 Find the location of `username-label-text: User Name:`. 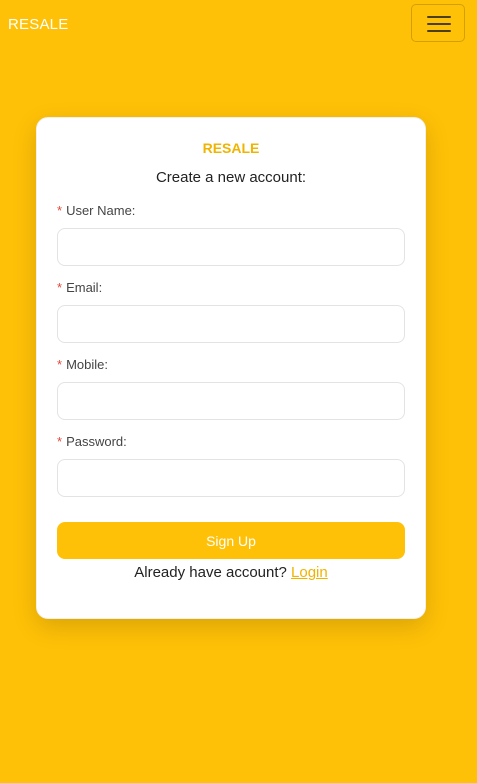

username-label-text: User Name: is located at coordinates (101, 210).